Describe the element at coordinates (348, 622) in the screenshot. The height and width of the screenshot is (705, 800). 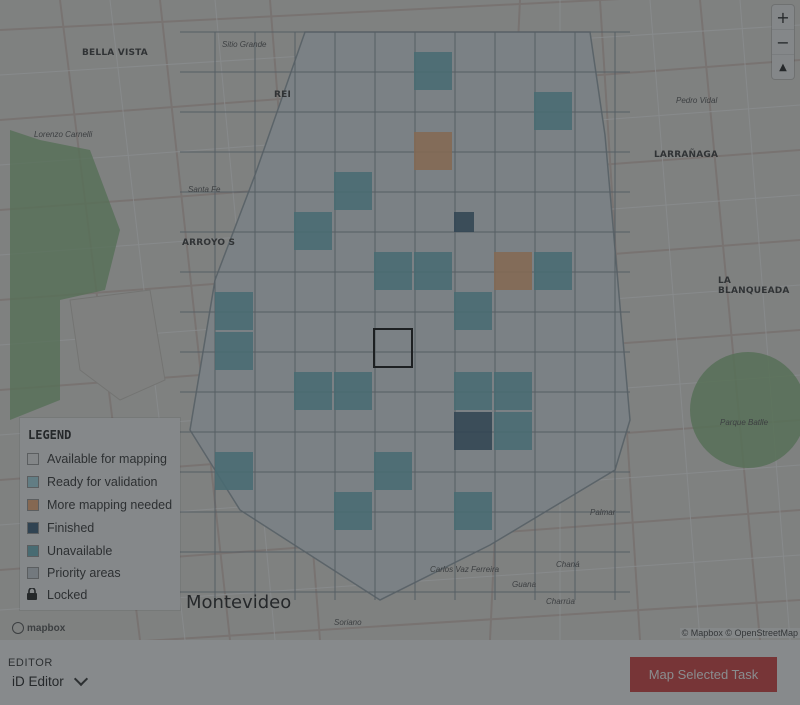
I see `street-label: Soriano` at that location.